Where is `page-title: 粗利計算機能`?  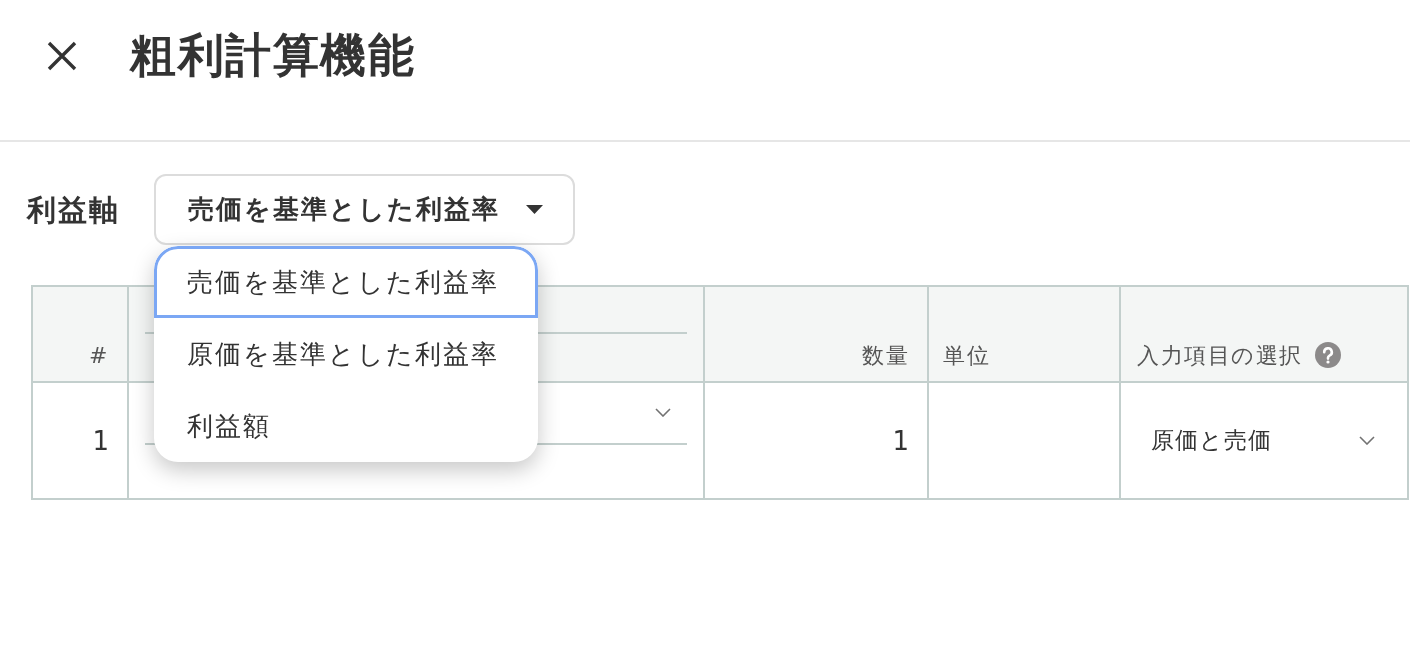 page-title: 粗利計算機能 is located at coordinates (272, 55).